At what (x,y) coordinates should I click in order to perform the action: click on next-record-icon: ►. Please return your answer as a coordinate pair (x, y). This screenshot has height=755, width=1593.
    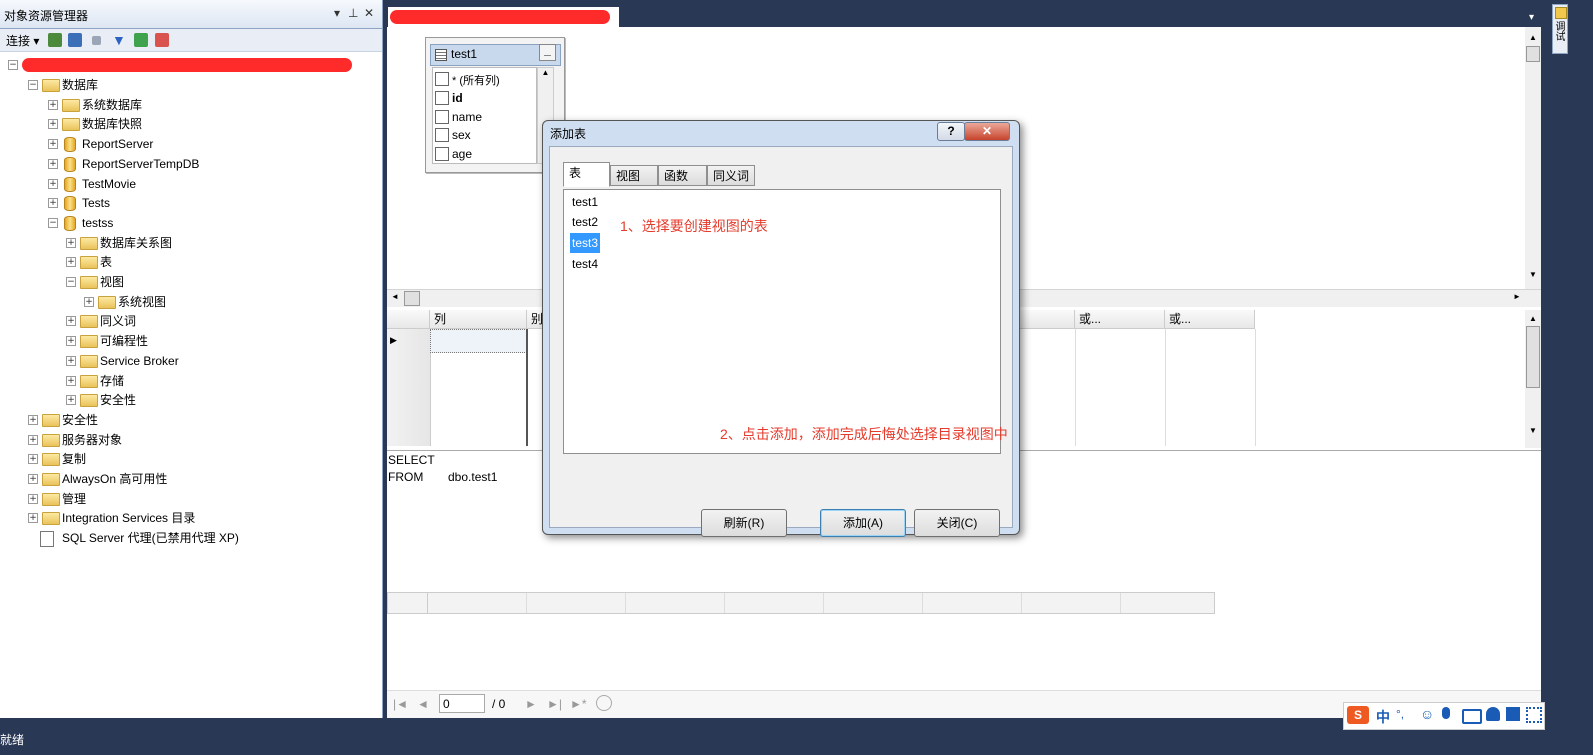
    Looking at the image, I should click on (531, 704).